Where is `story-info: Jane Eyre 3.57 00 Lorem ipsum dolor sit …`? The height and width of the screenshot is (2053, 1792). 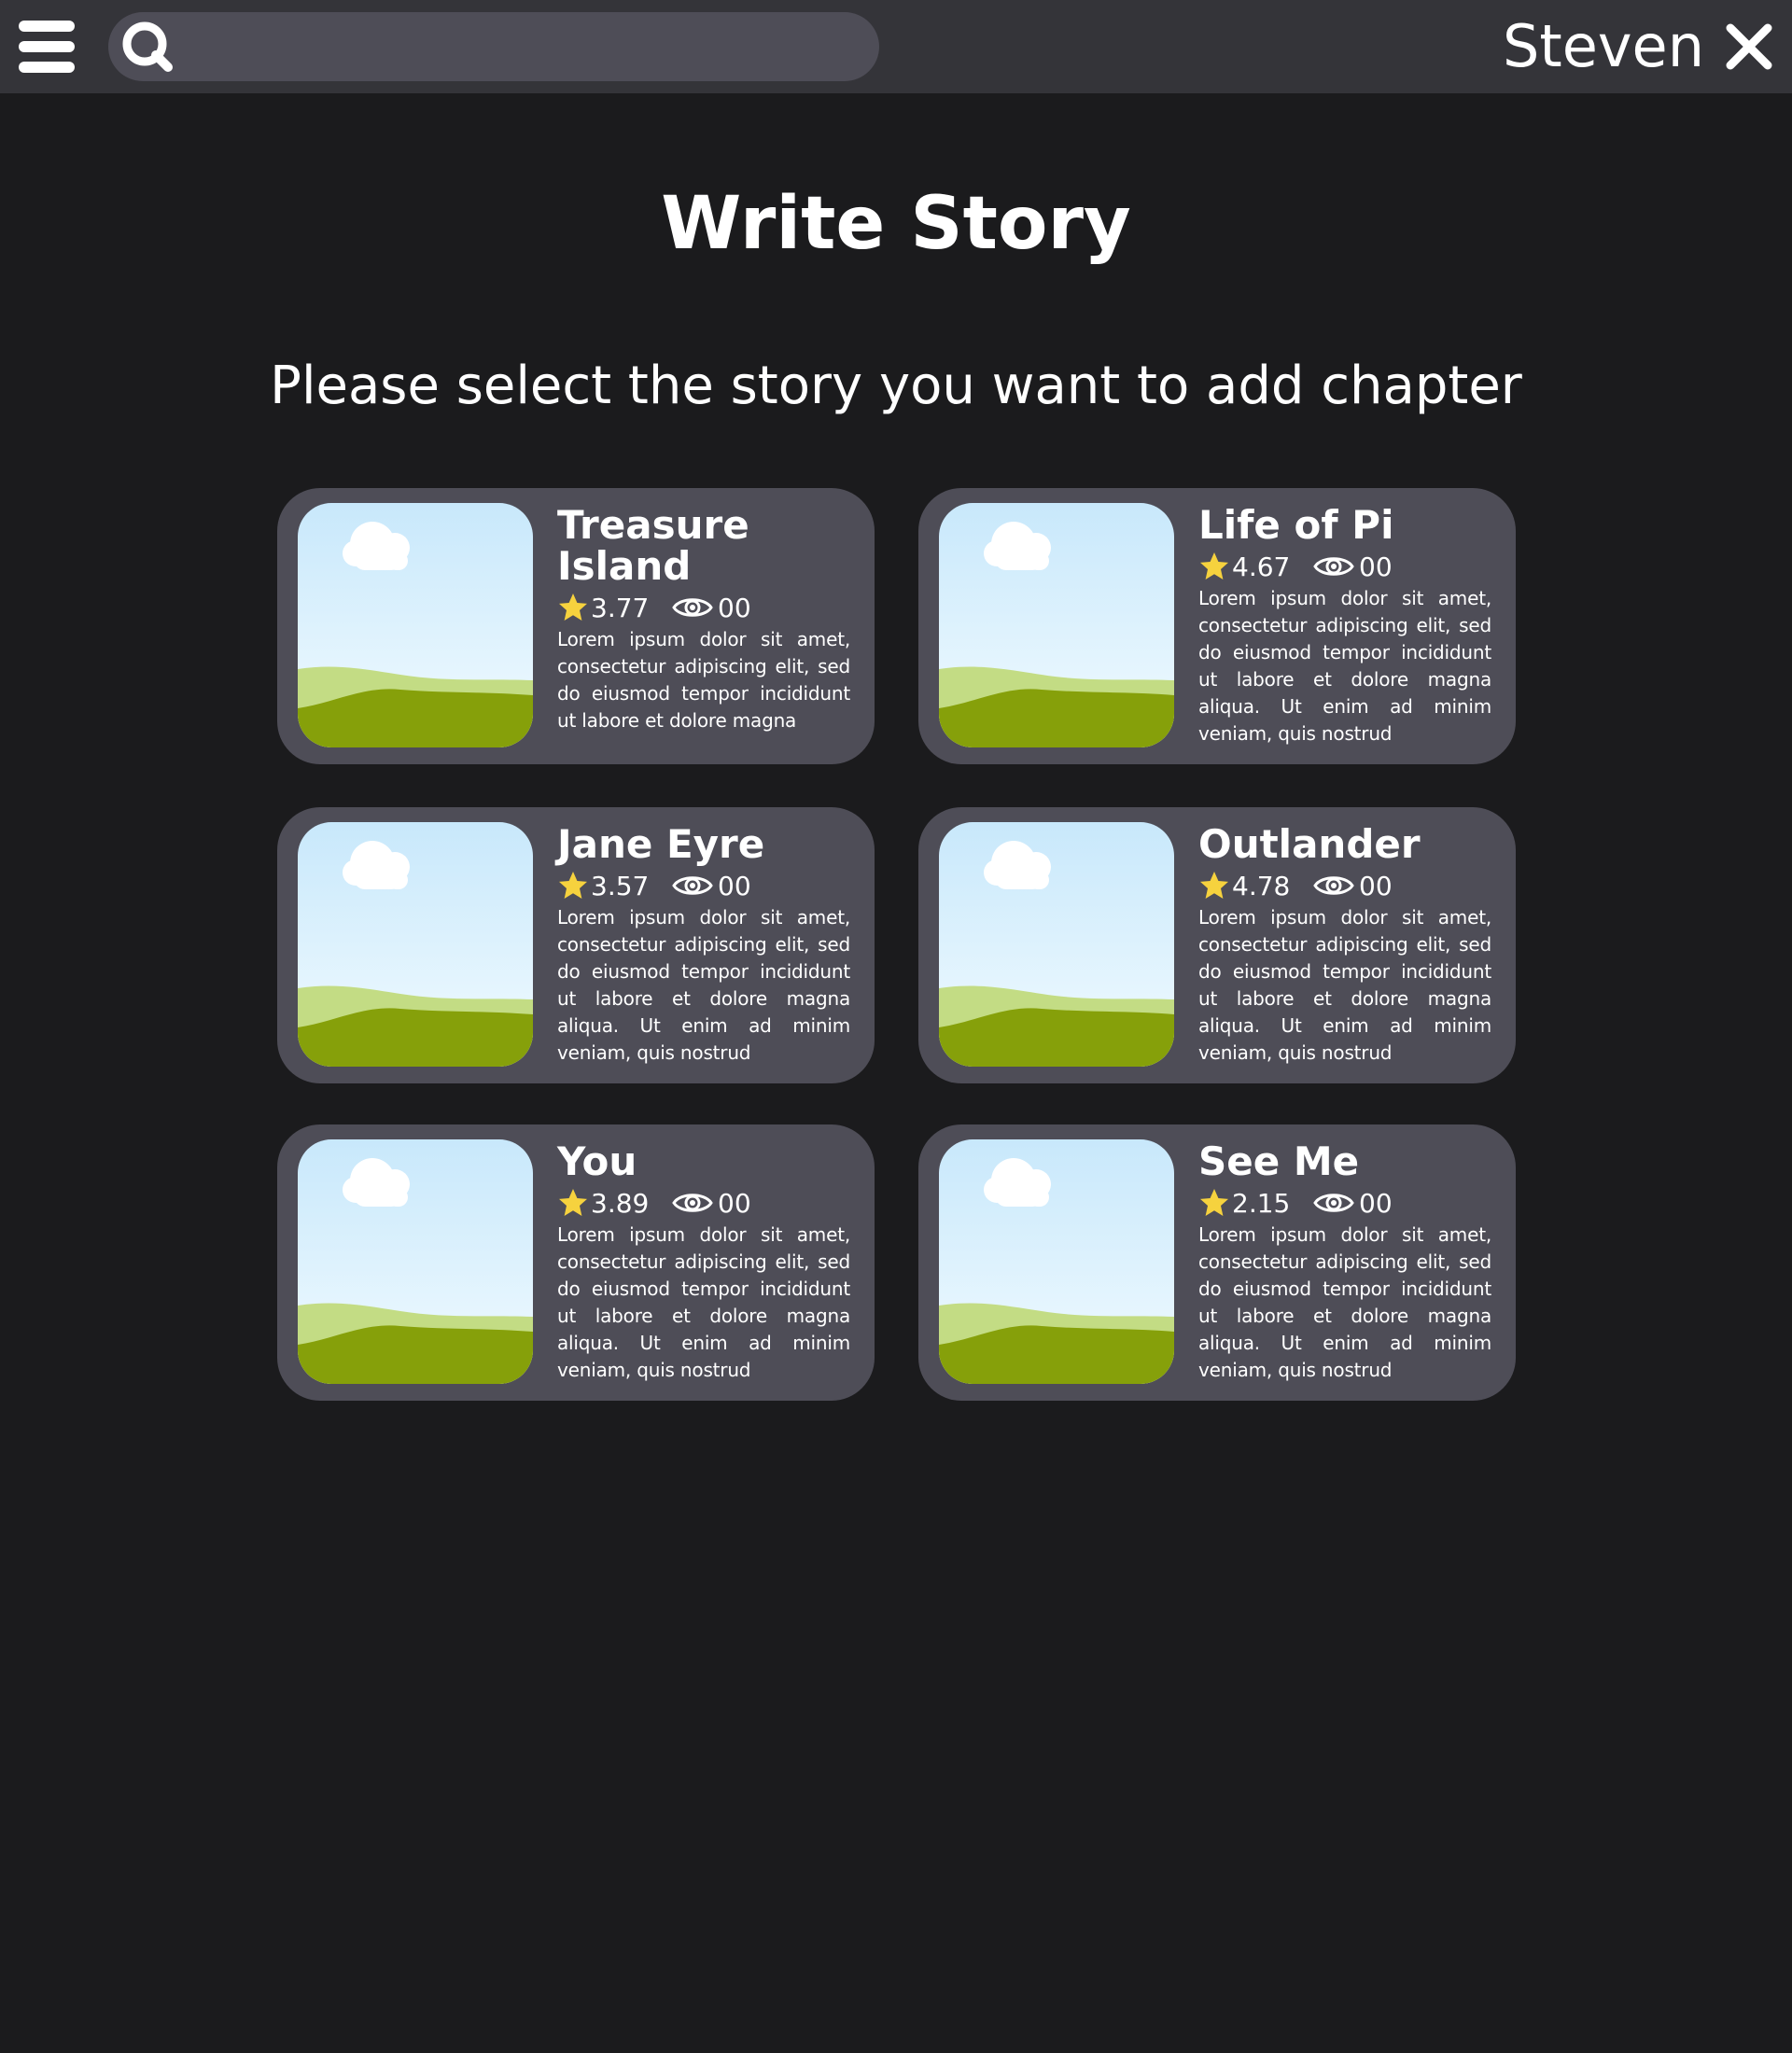 story-info: Jane Eyre 3.57 00 Lorem ipsum dolor sit … is located at coordinates (703, 945).